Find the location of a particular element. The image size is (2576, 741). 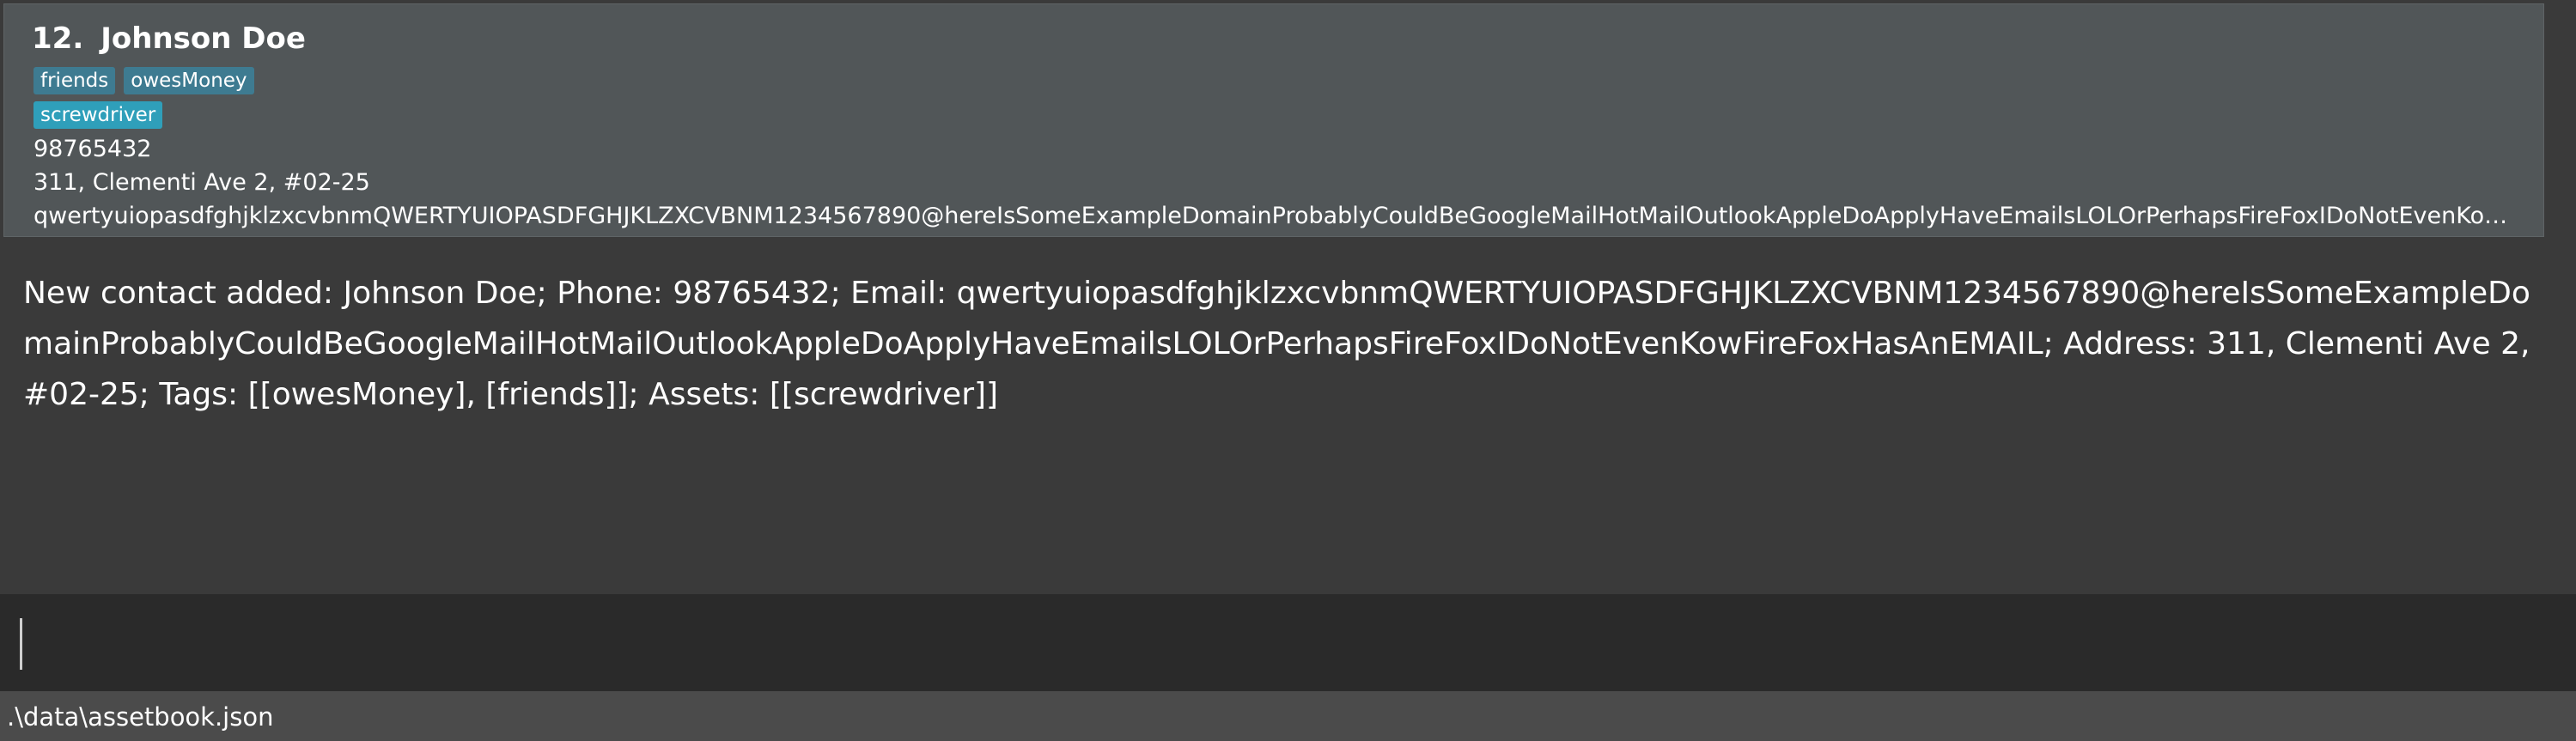

list-scrollbar is located at coordinates (2561, 121).